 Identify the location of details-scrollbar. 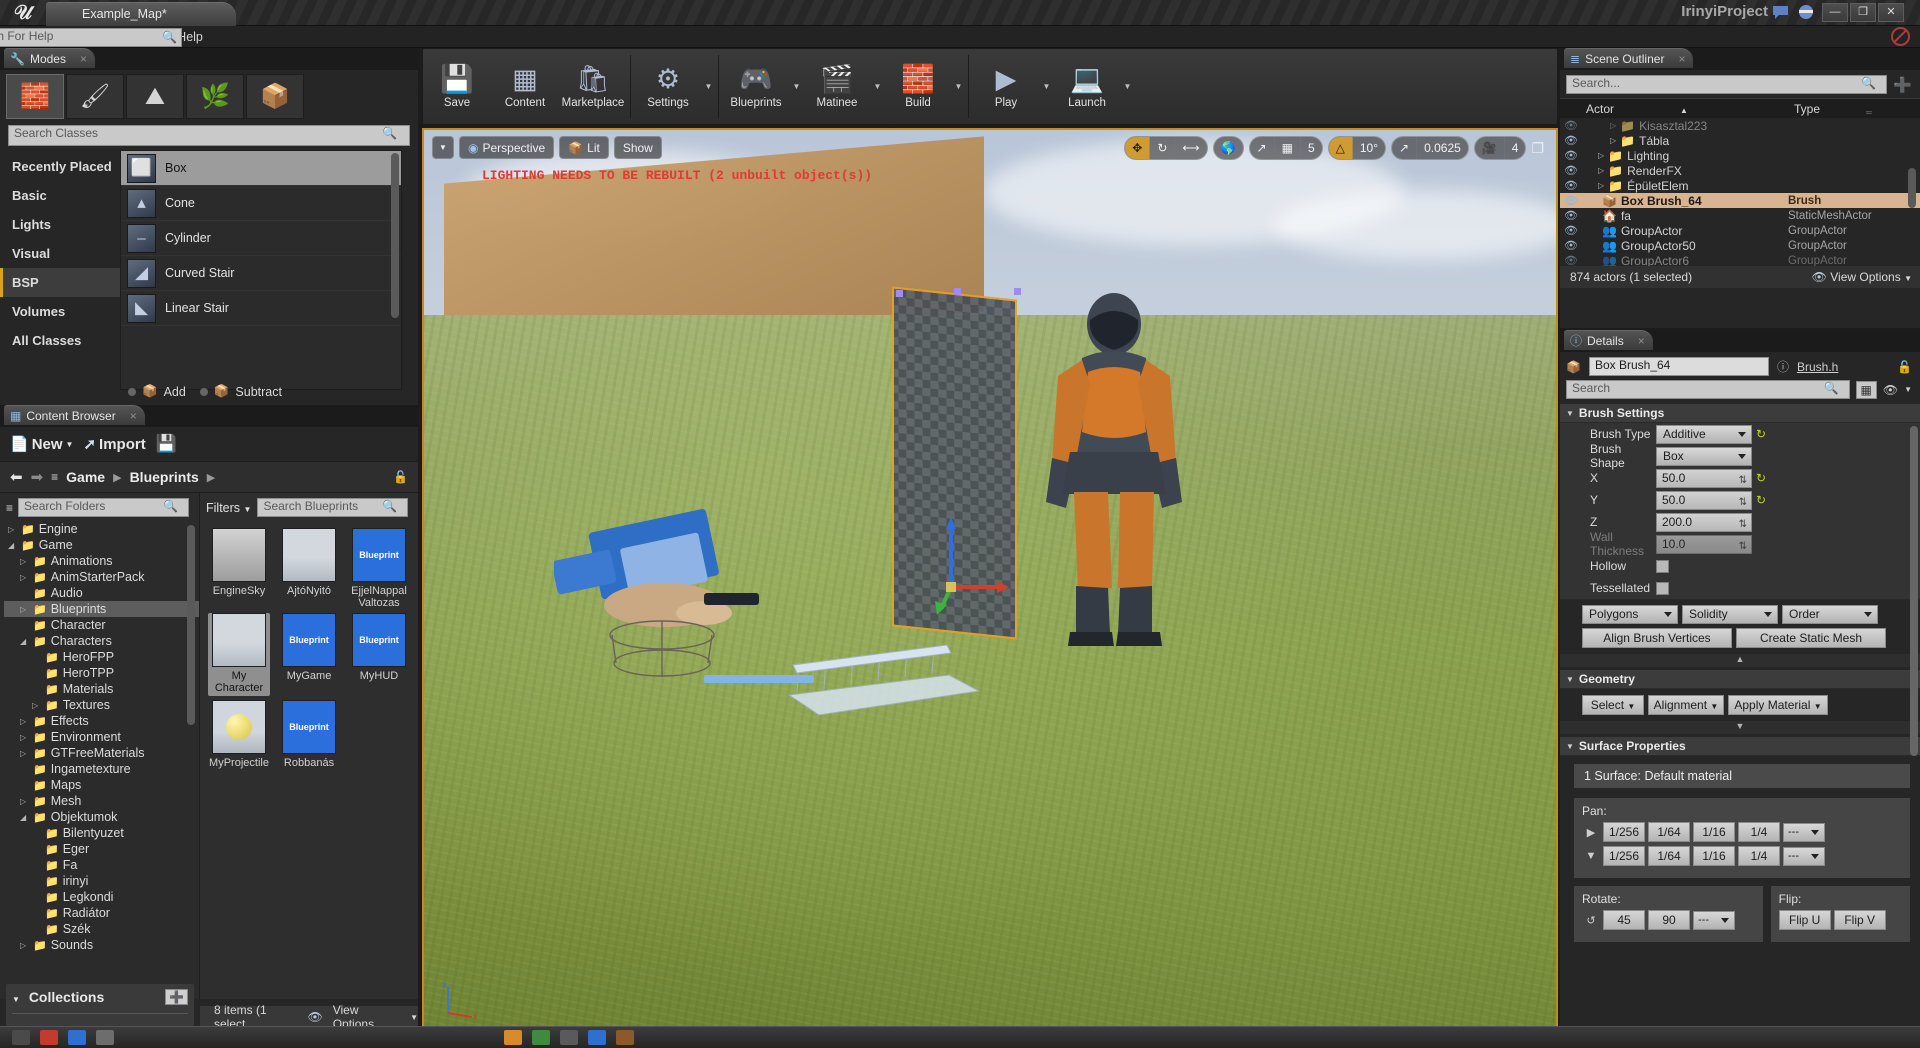
(1914, 591).